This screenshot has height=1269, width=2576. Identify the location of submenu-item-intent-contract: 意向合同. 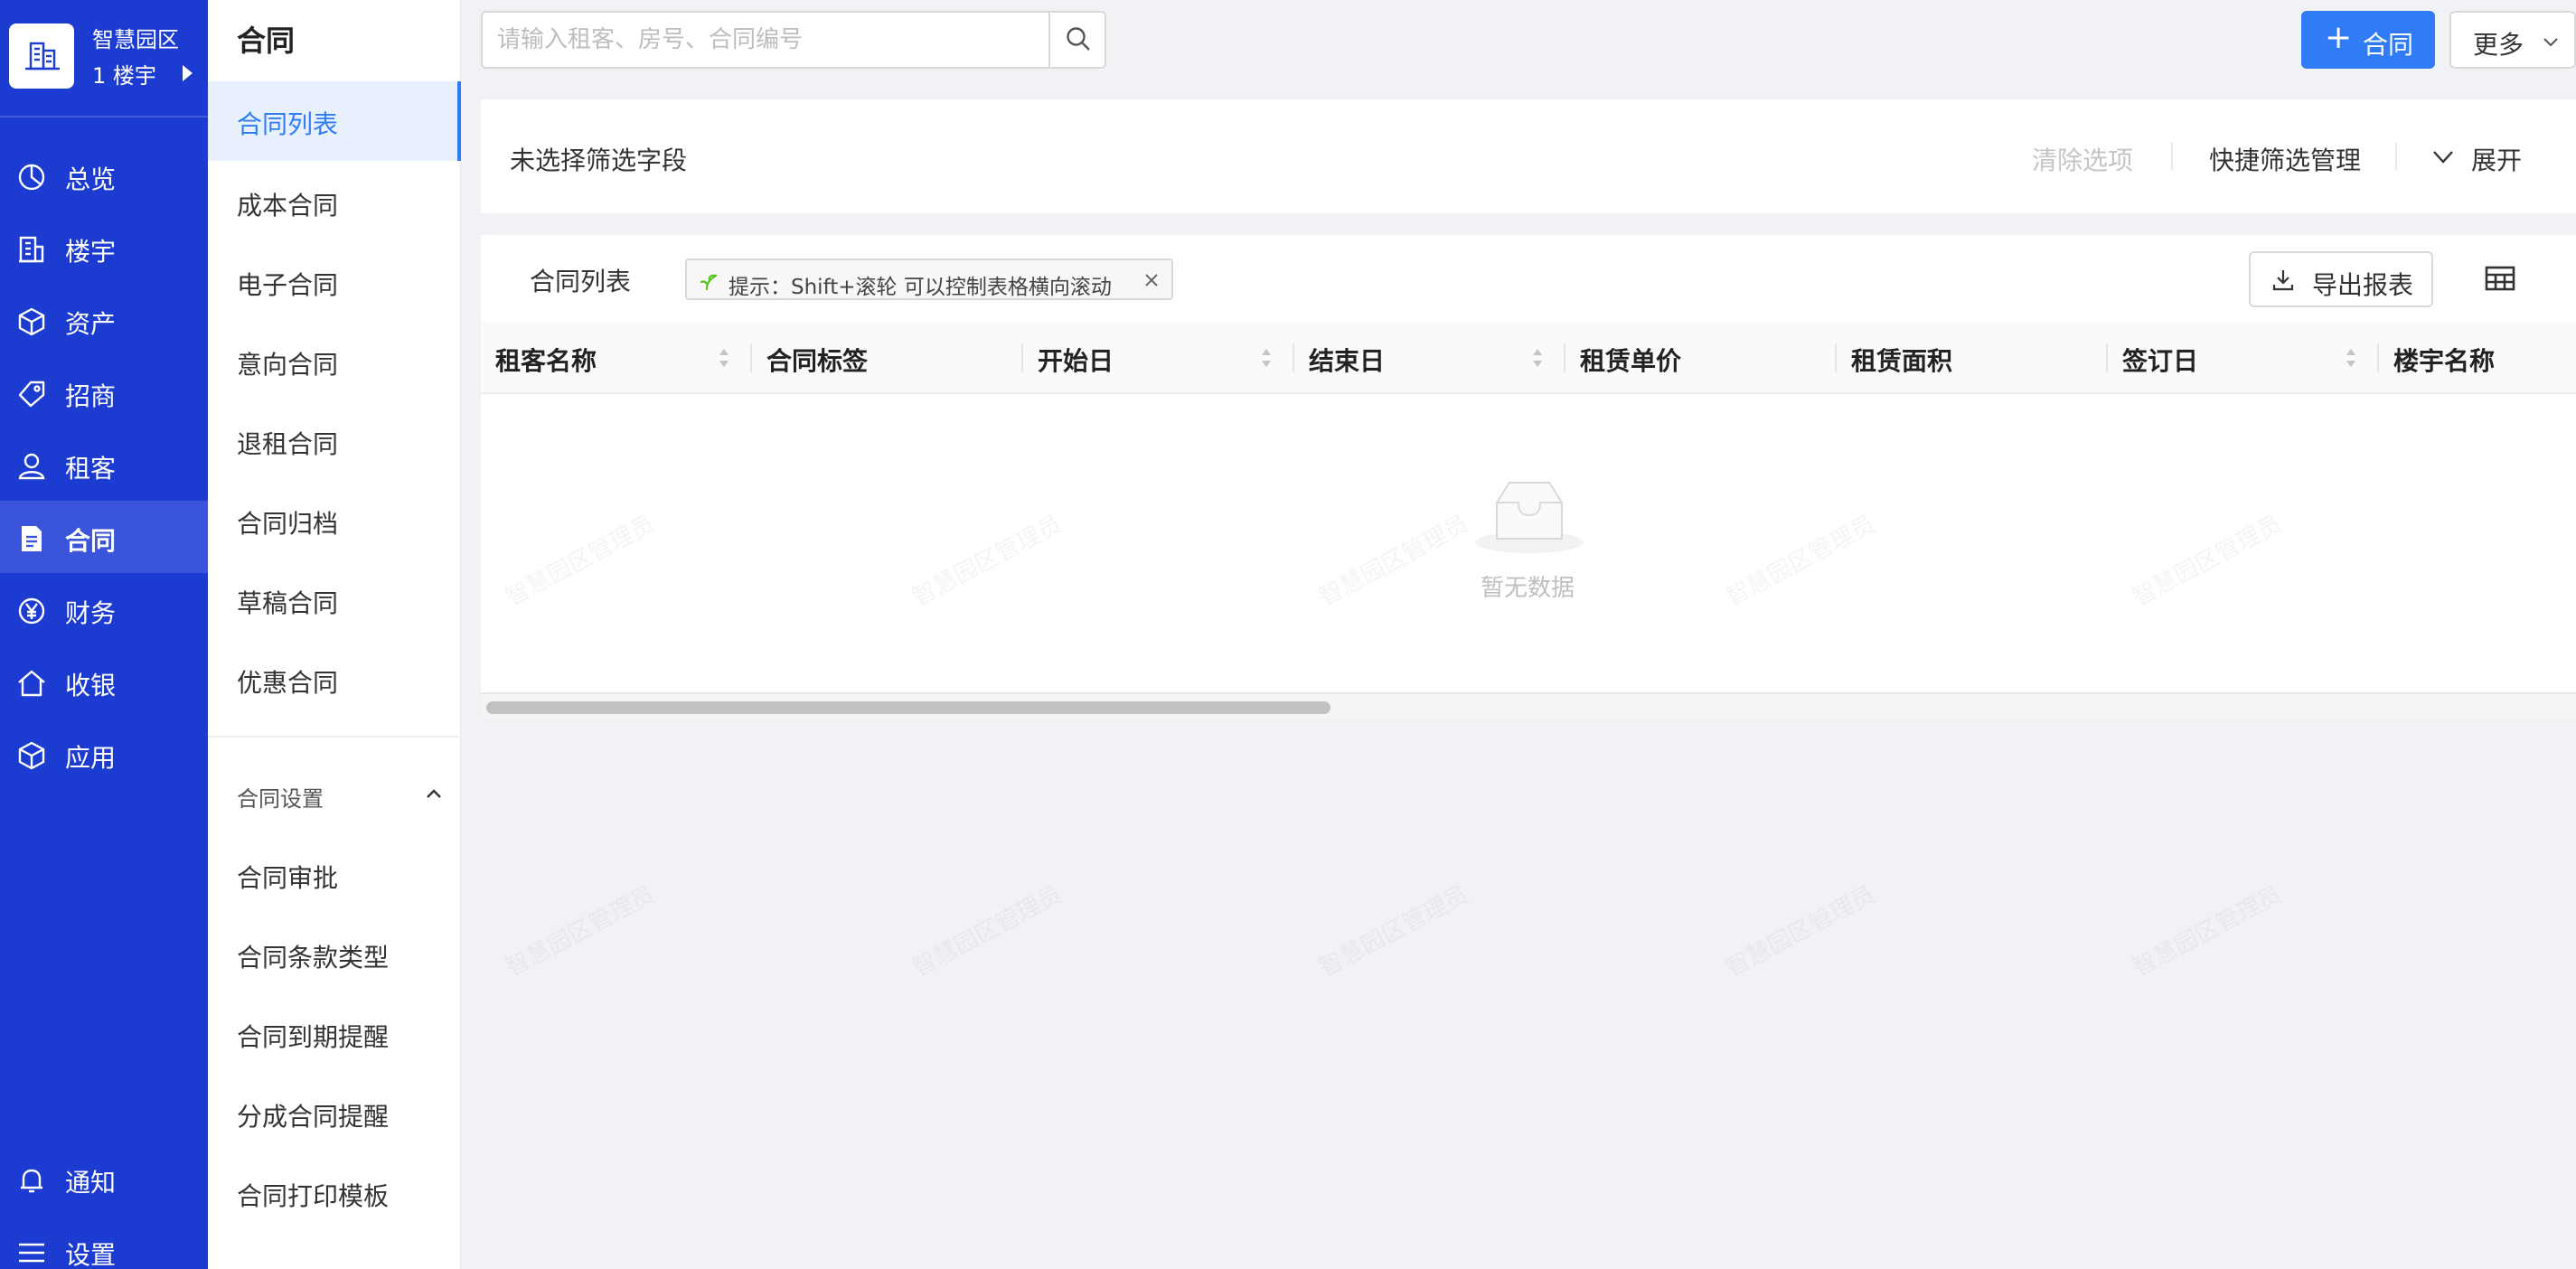
(334, 362).